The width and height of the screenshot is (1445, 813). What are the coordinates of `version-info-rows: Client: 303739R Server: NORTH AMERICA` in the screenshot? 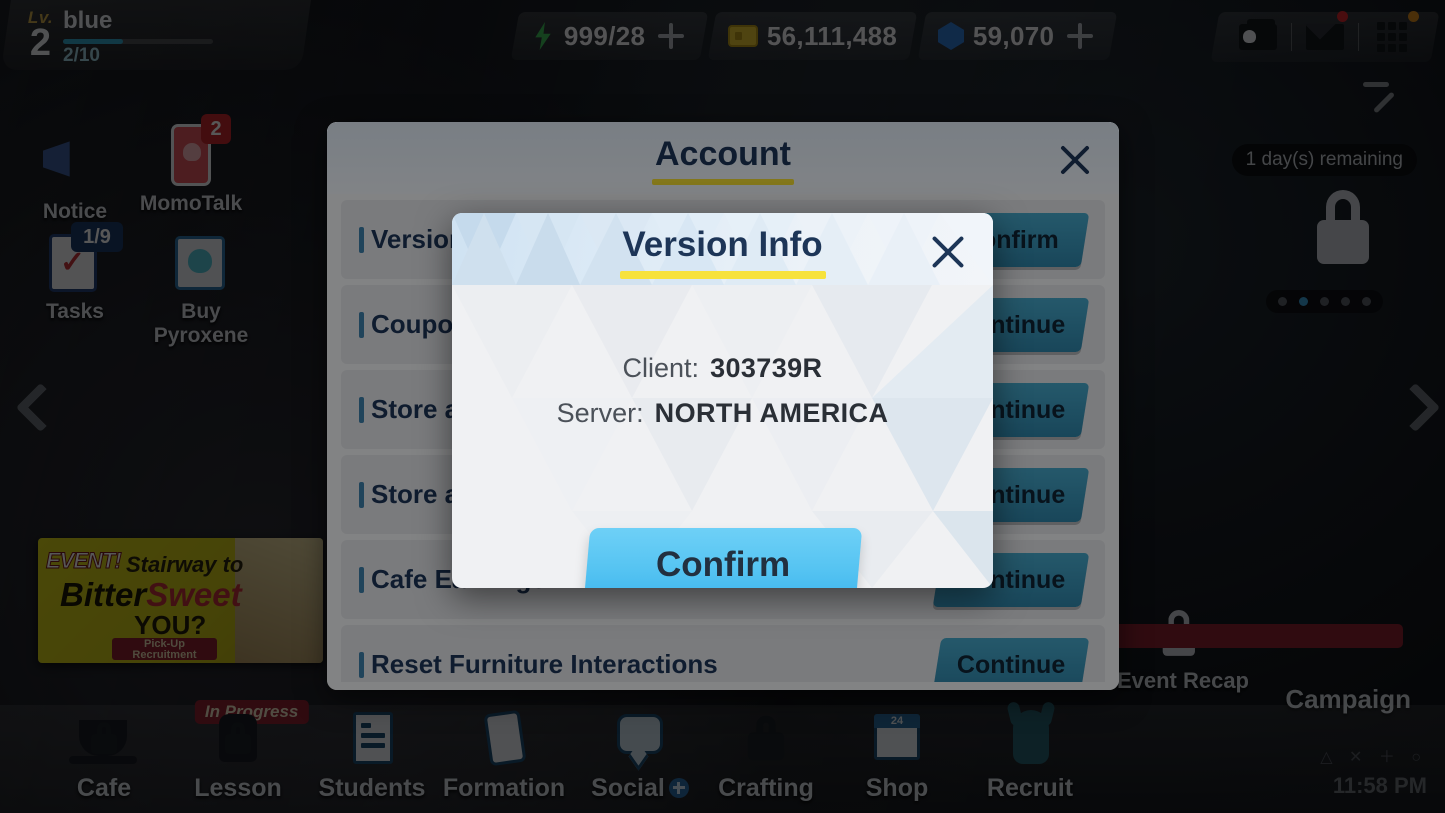 It's located at (722, 398).